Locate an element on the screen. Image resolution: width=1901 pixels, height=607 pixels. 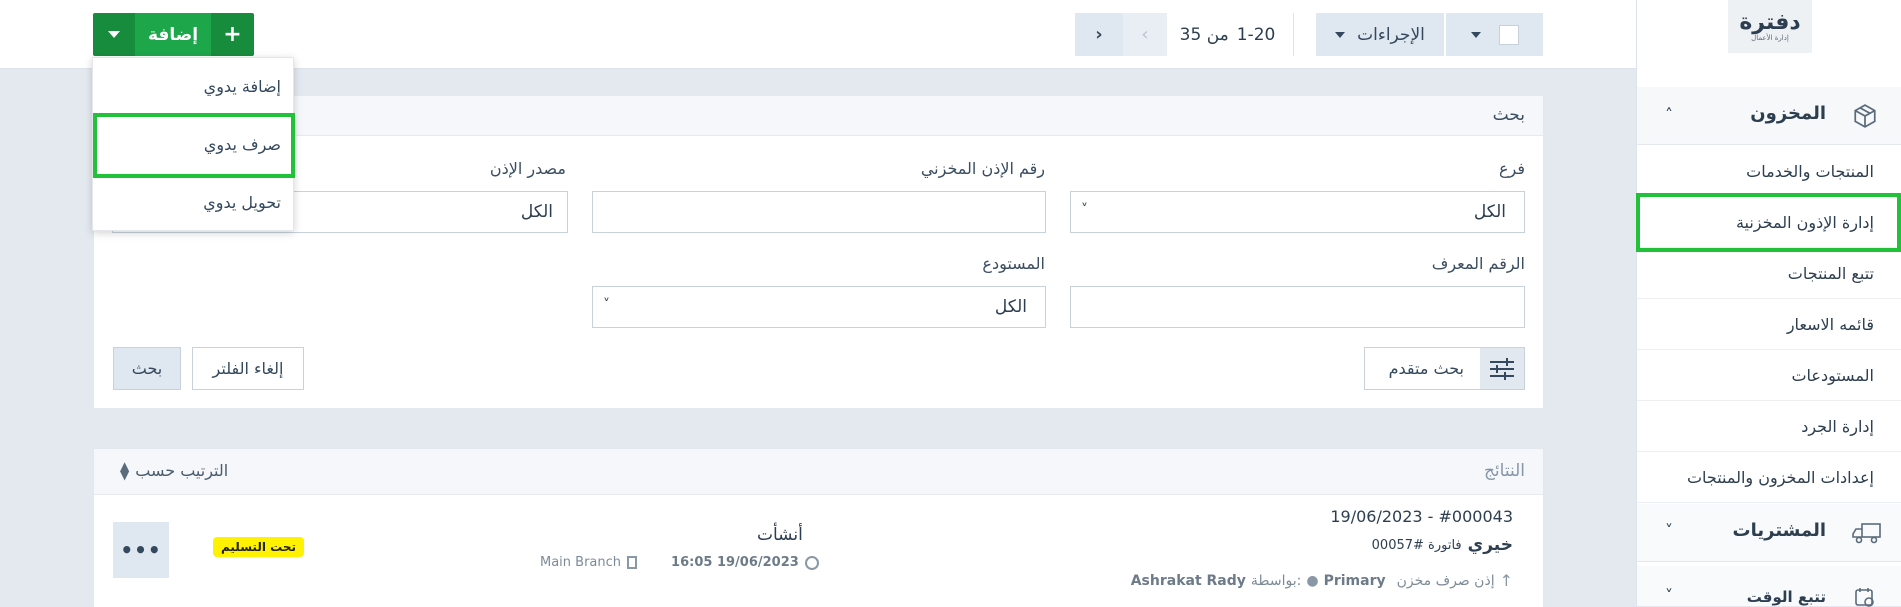
row-user: Ashrakat Rady is located at coordinates (1188, 580).